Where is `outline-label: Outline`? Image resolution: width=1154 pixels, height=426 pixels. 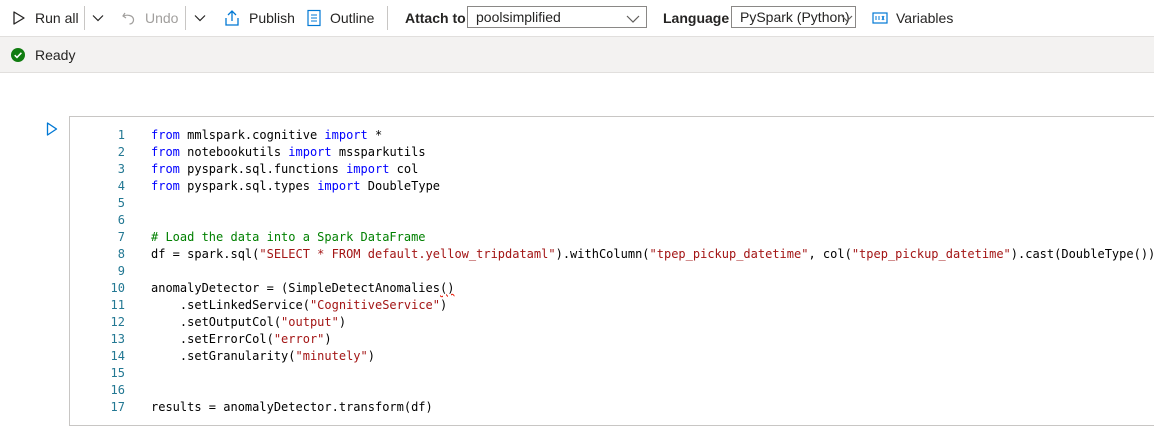
outline-label: Outline is located at coordinates (352, 18).